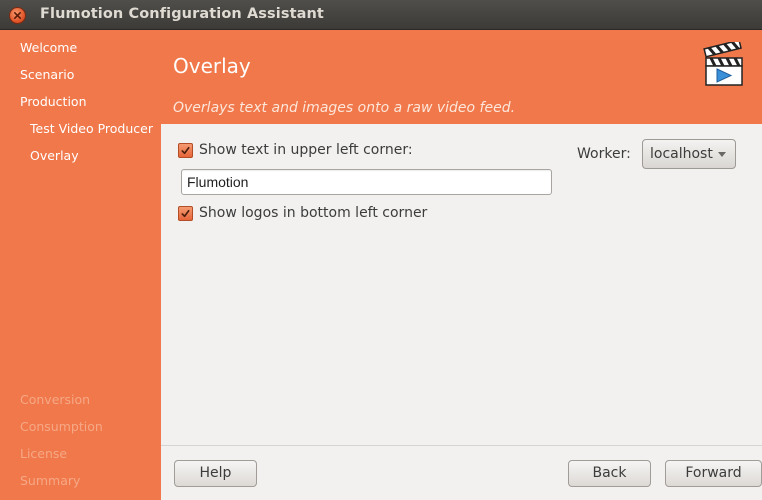  What do you see at coordinates (212, 66) in the screenshot?
I see `page-title: Overlay` at bounding box center [212, 66].